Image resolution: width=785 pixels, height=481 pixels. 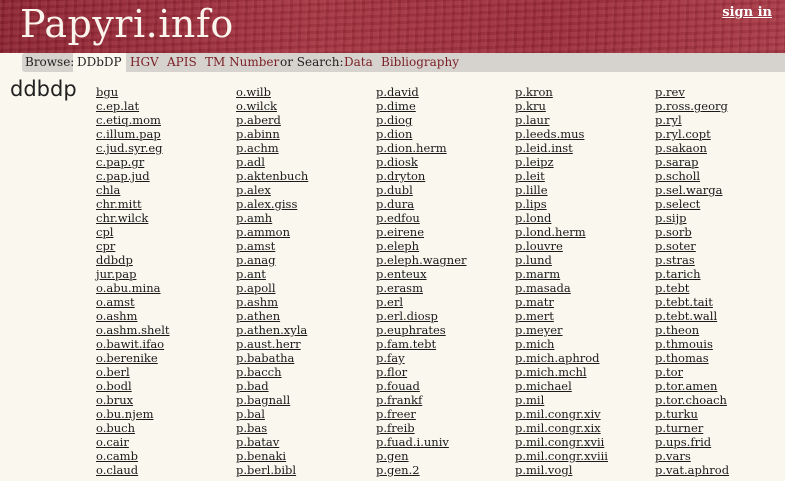 I want to click on collection-link: p.leipz, so click(x=561, y=162).